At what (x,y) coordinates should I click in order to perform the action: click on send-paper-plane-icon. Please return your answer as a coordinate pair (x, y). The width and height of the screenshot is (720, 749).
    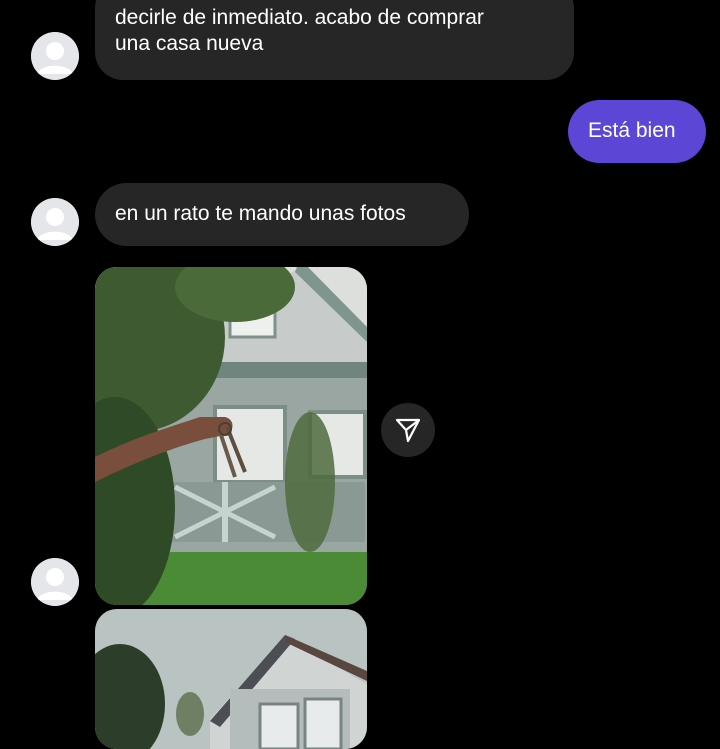
    Looking at the image, I should click on (408, 430).